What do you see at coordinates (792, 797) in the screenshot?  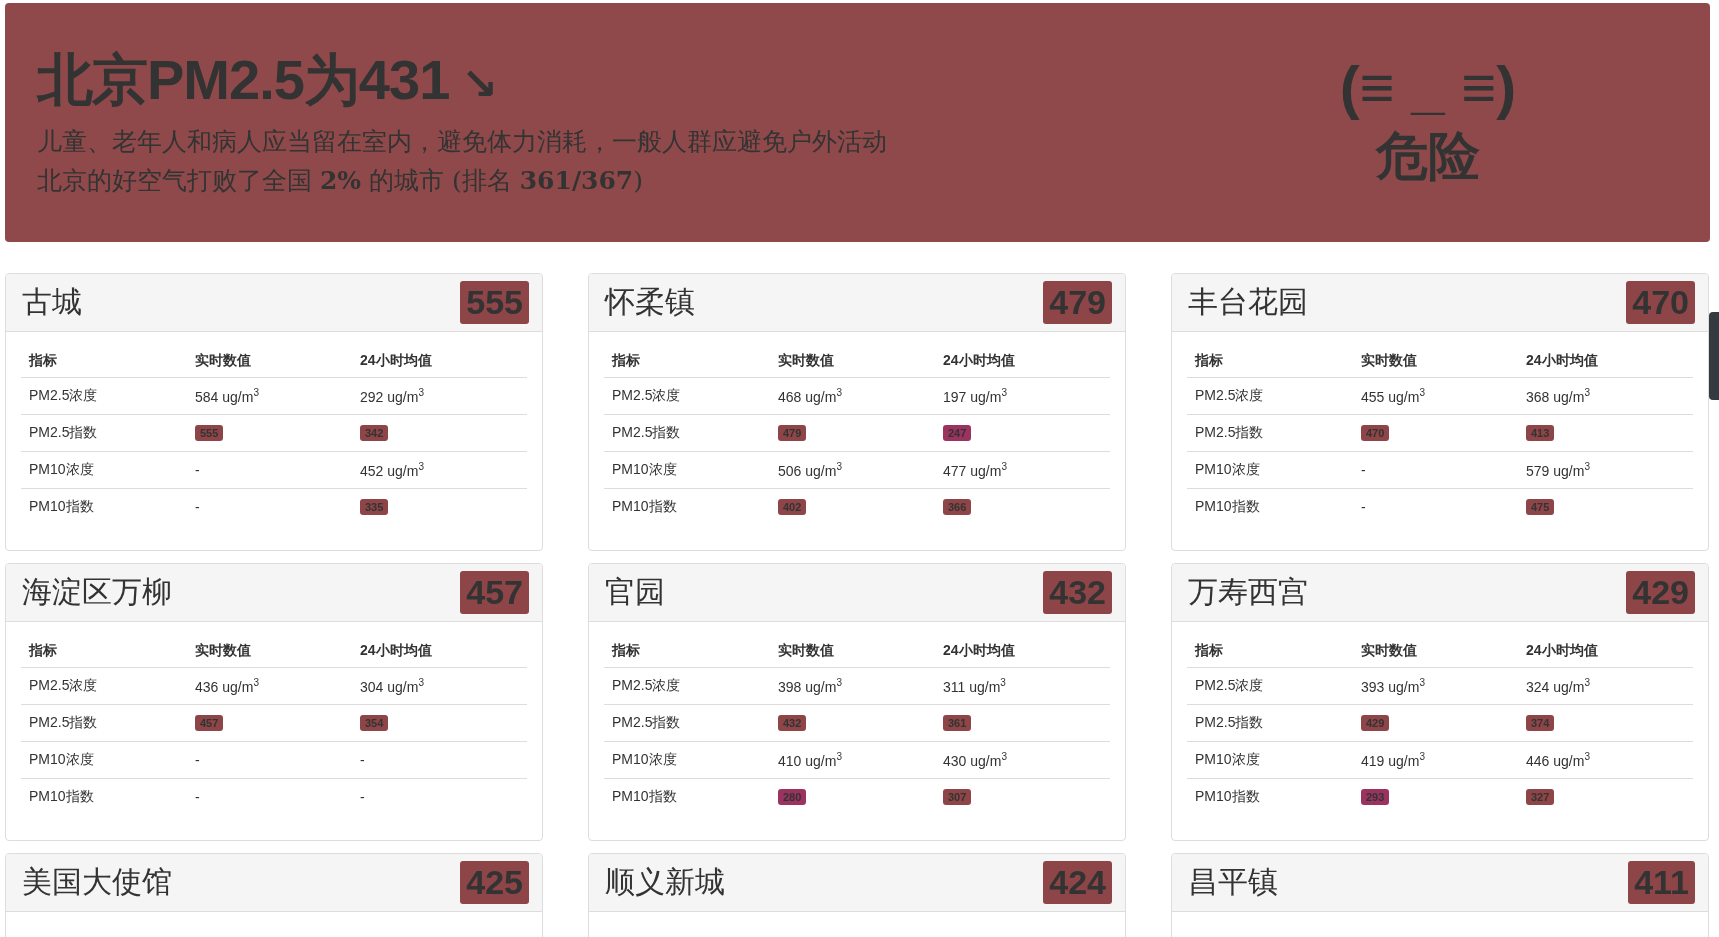 I see `index-badge: 280` at bounding box center [792, 797].